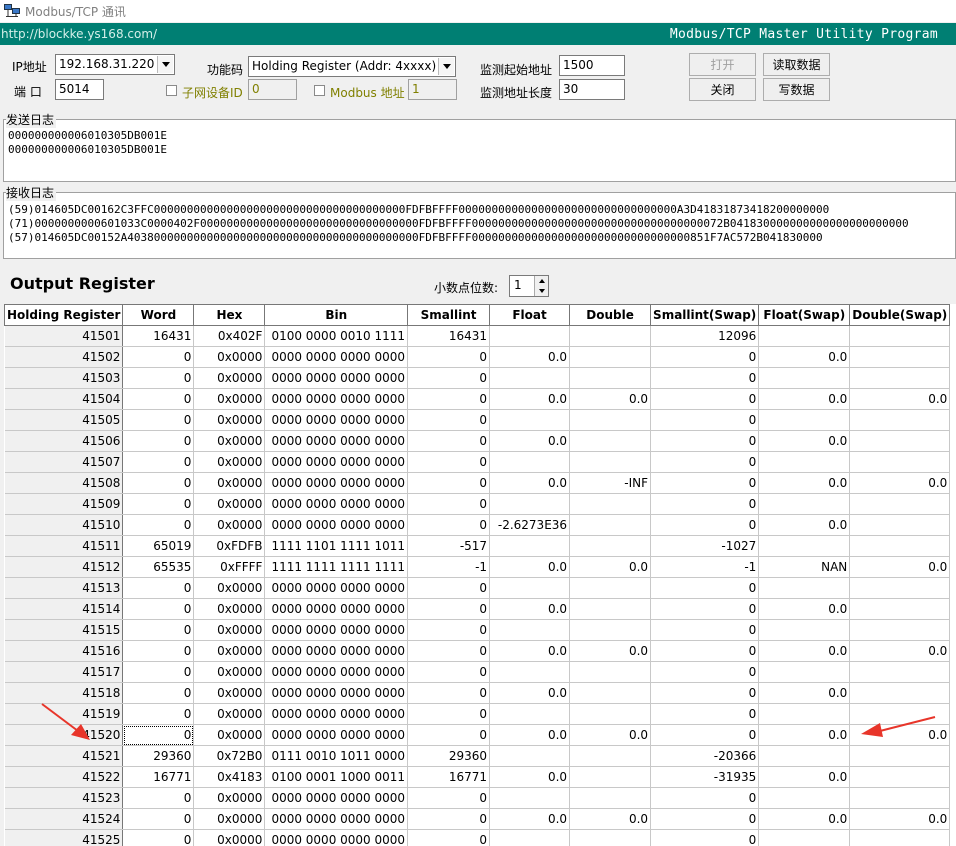 The width and height of the screenshot is (956, 846). Describe the element at coordinates (64, 630) in the screenshot. I see `cell-holding-register: 41515` at that location.